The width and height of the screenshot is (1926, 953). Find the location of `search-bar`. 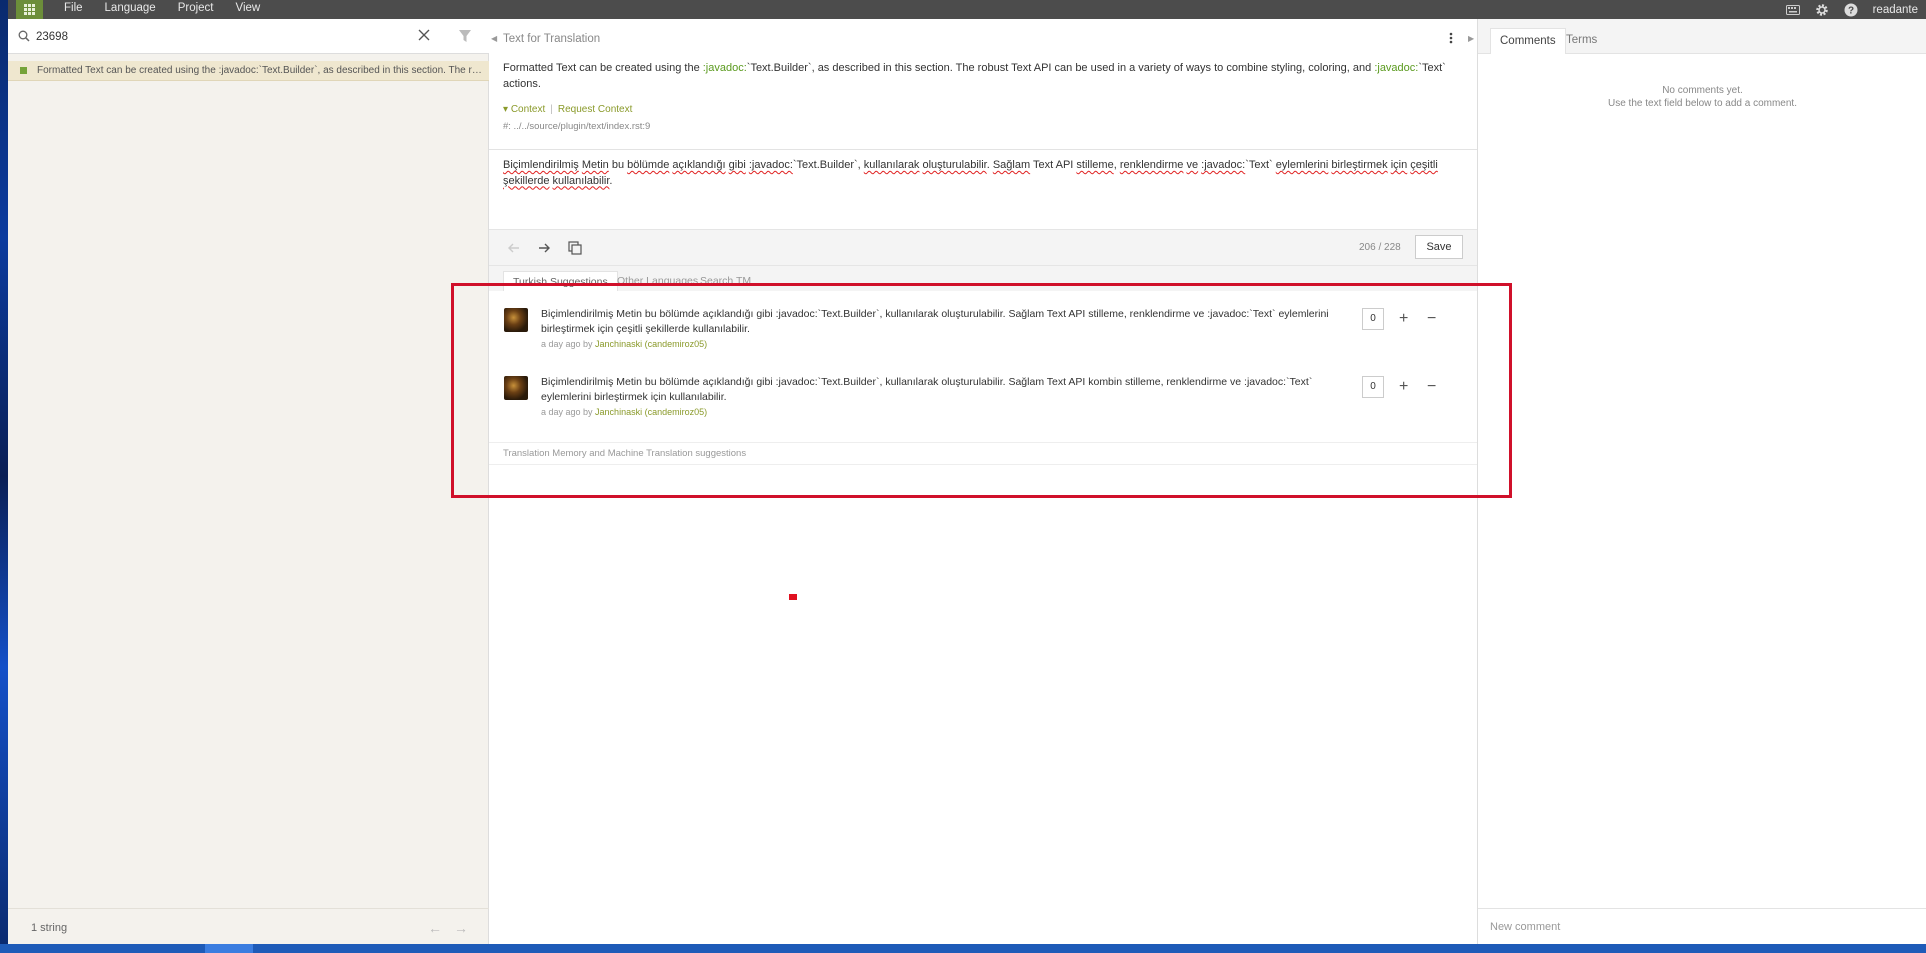

search-bar is located at coordinates (248, 36).